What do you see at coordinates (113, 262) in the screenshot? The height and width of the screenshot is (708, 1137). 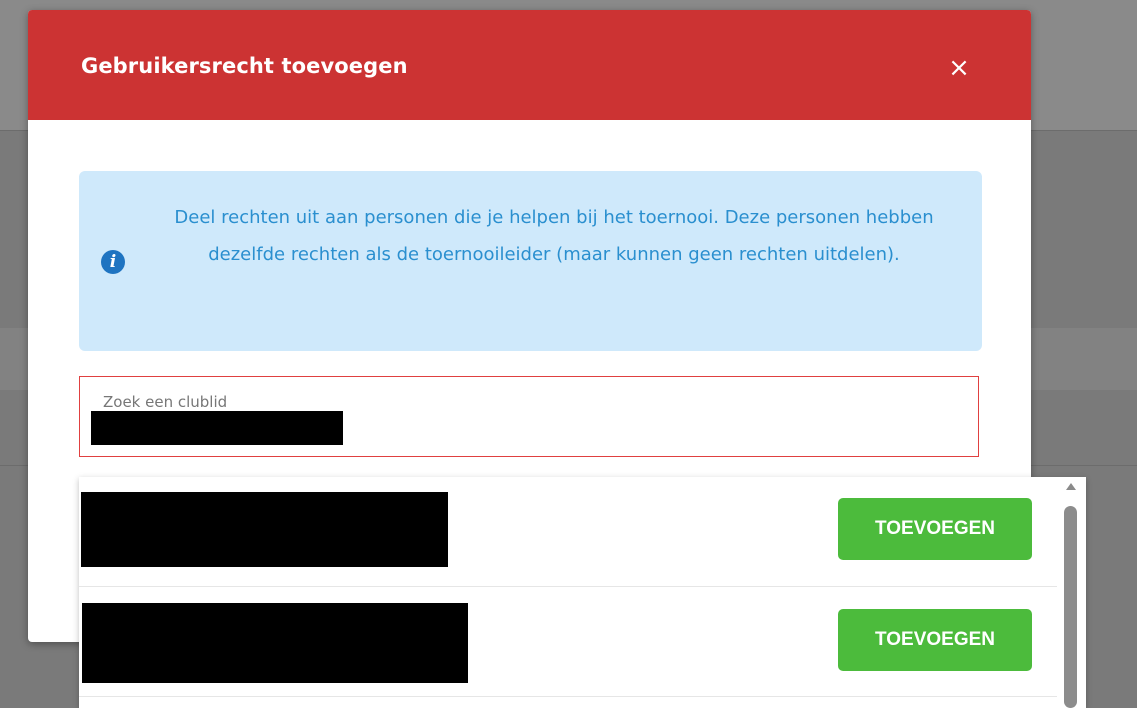 I see `info-icon: i` at bounding box center [113, 262].